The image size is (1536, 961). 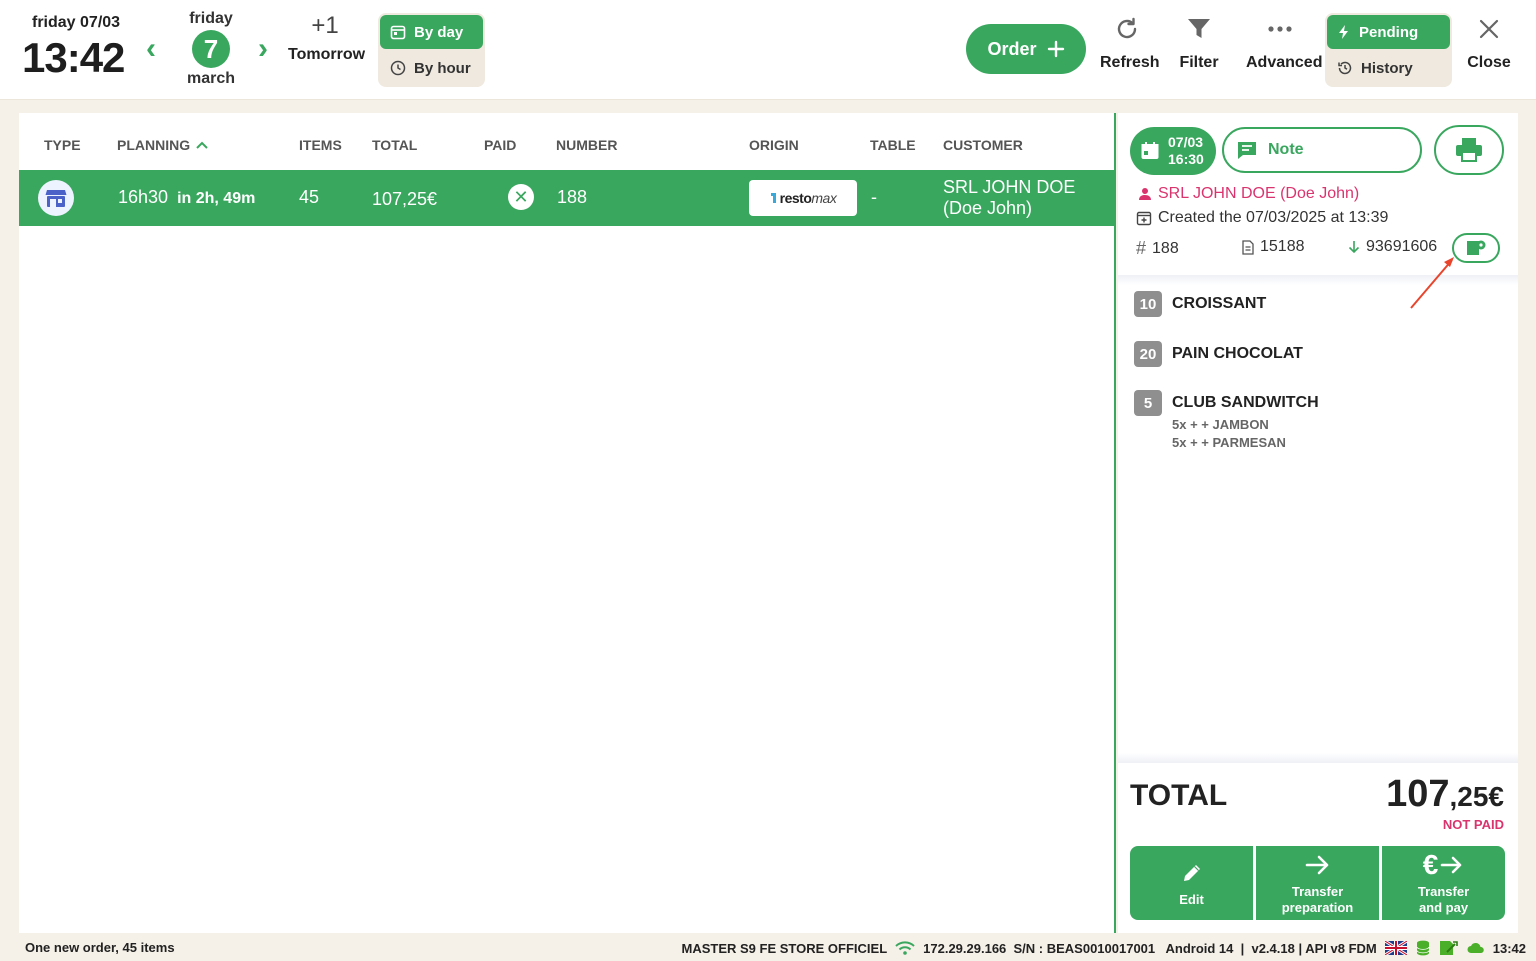 What do you see at coordinates (1199, 42) in the screenshot?
I see `filter-button: Filter` at bounding box center [1199, 42].